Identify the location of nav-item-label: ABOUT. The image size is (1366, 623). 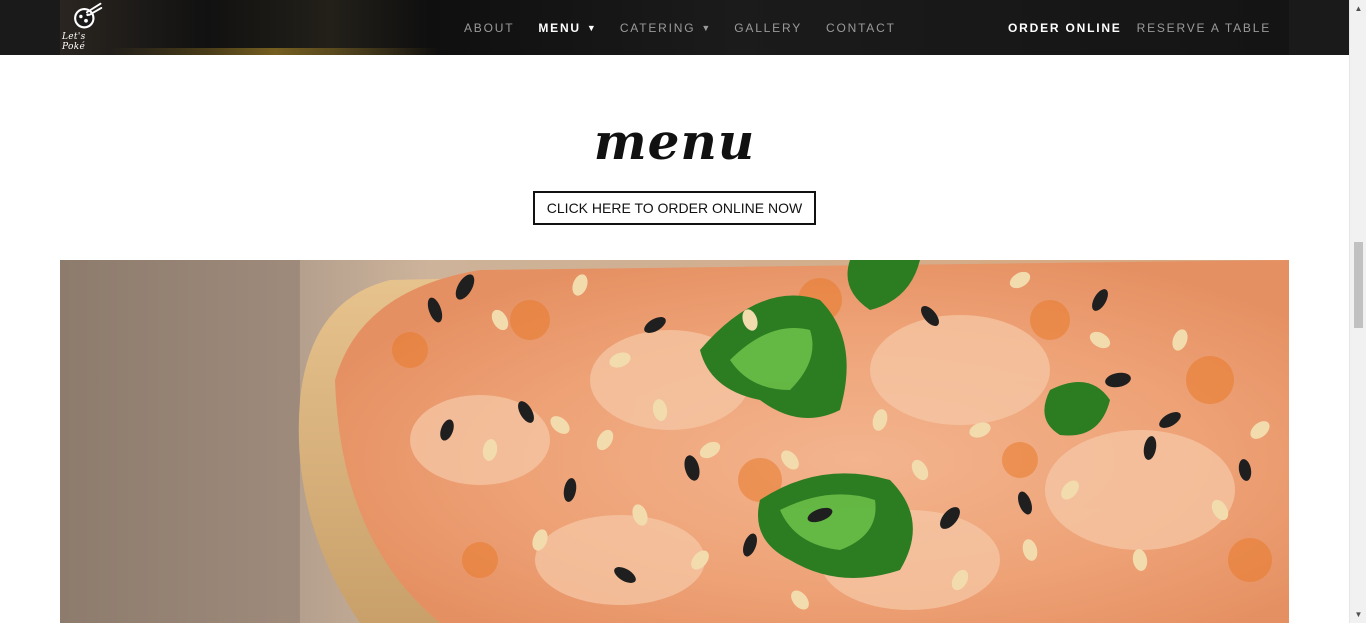
(489, 27).